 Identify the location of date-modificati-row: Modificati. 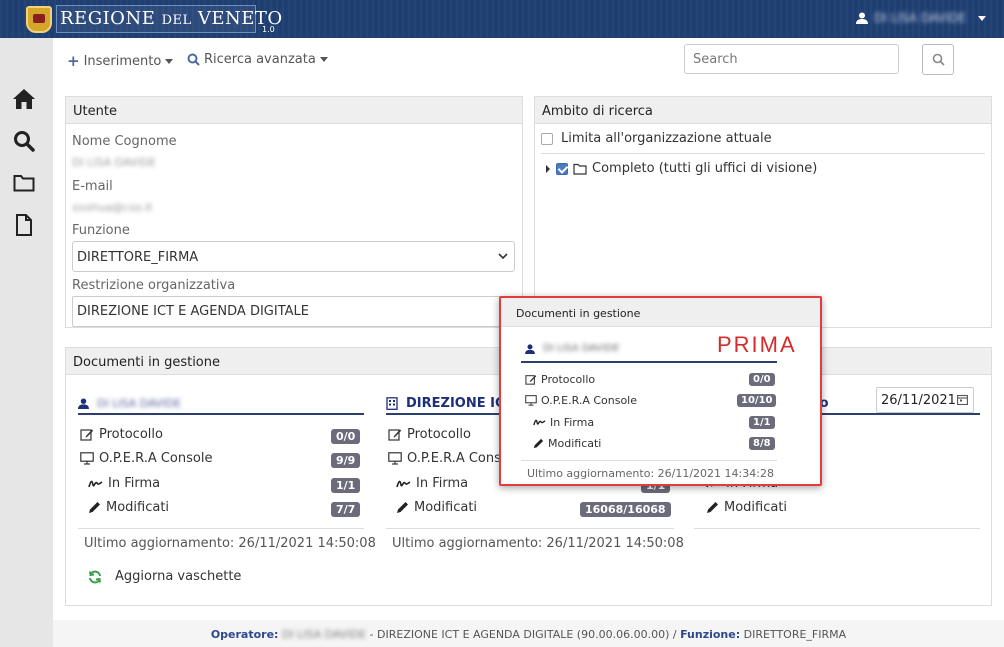
(746, 507).